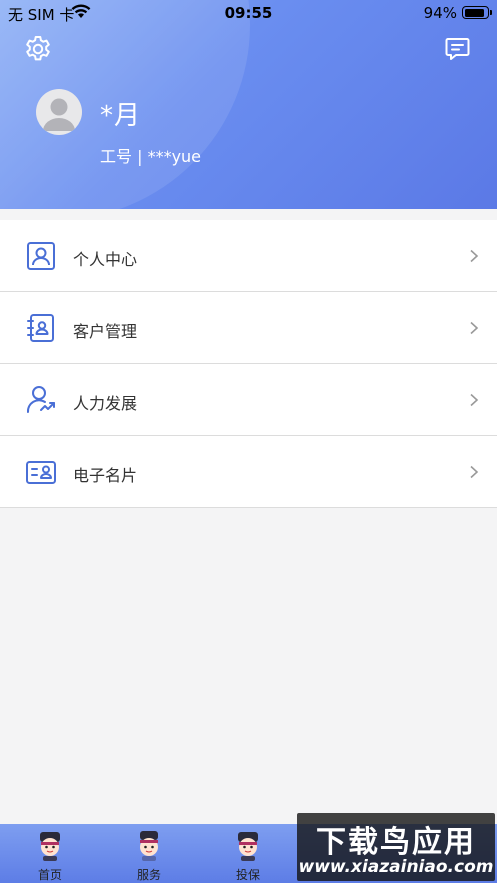 The height and width of the screenshot is (883, 497). What do you see at coordinates (40, 399) in the screenshot?
I see `person-growth-icon` at bounding box center [40, 399].